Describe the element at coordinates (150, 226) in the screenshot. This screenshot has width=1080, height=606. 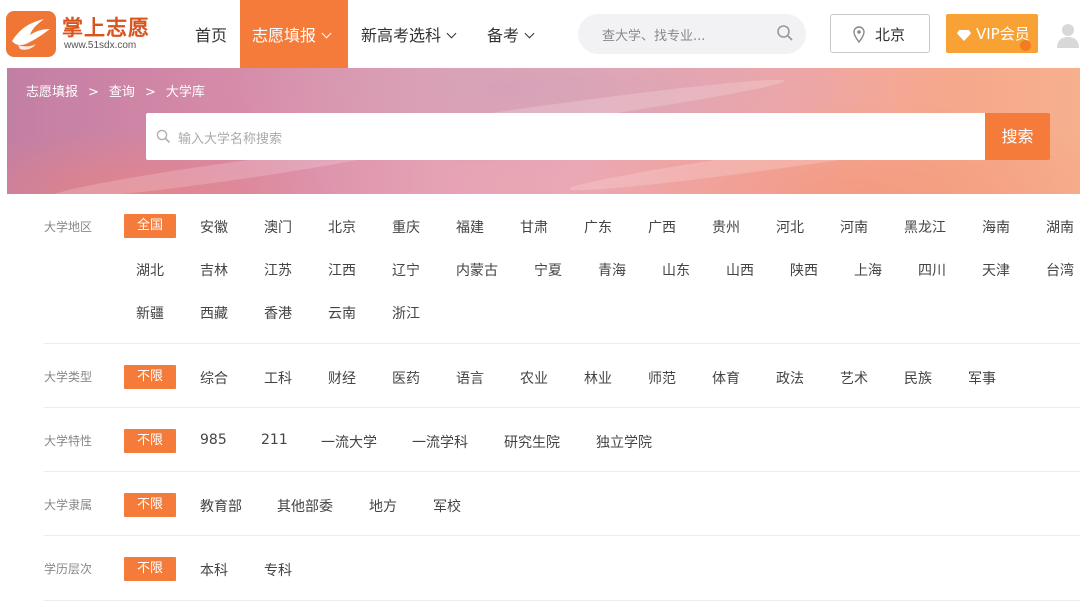
I see `region-option-all: 全国` at that location.